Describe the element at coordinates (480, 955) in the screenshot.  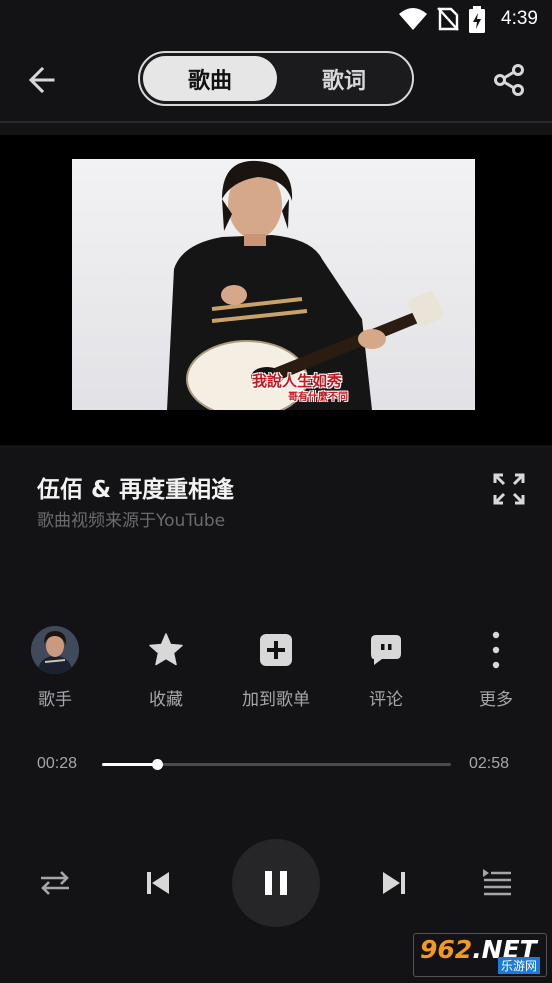
I see `watermark-logo: 962.NET 乐游网` at that location.